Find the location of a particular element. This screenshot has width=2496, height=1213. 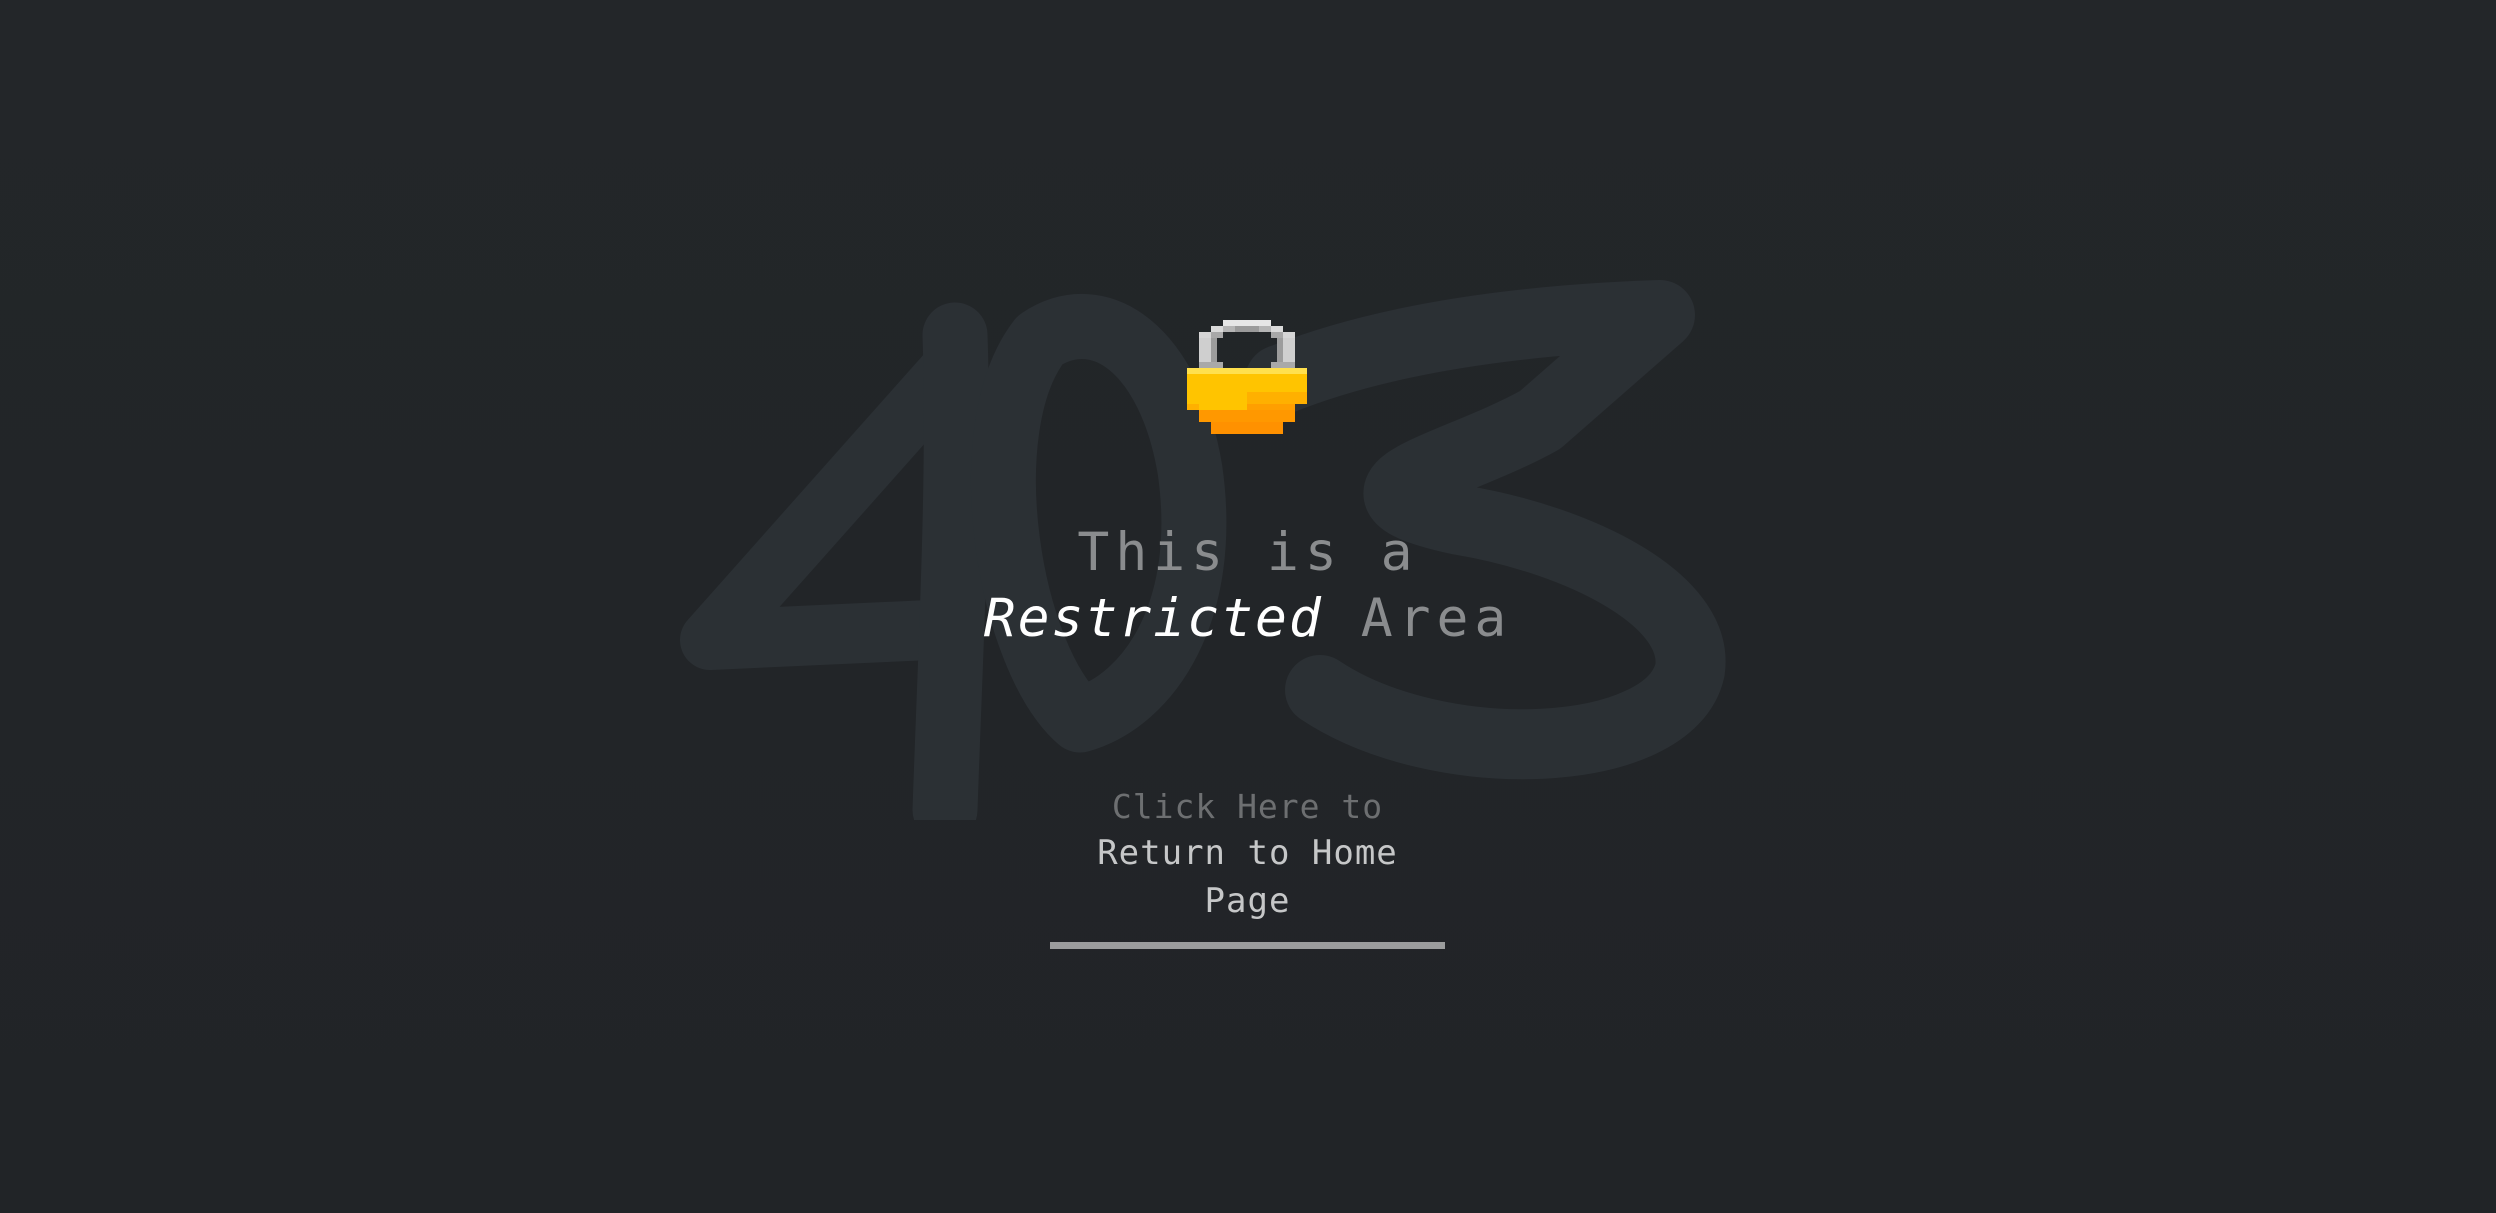

return-home-link: Click Here to Return to Home Page is located at coordinates (1247, 867).